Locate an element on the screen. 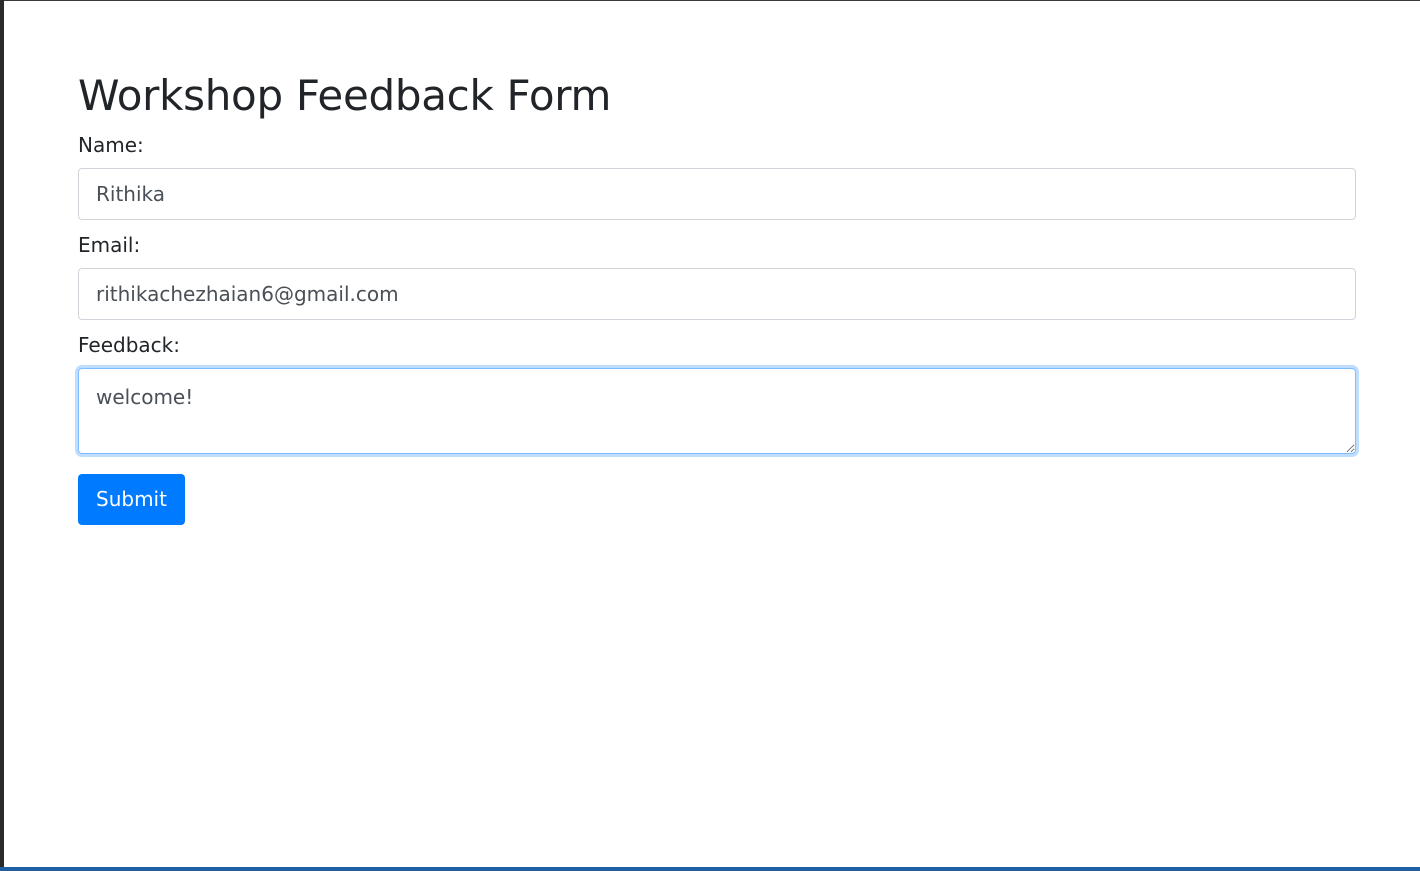  feedback-label: Feedback: is located at coordinates (129, 345).